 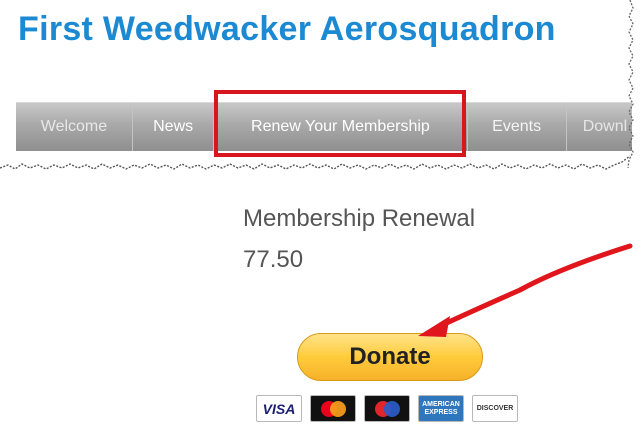 I want to click on mastercard-icon, so click(x=333, y=408).